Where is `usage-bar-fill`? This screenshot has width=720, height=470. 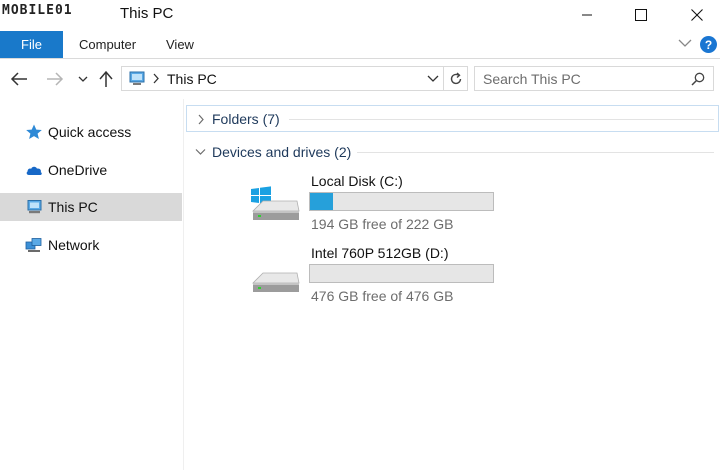 usage-bar-fill is located at coordinates (322, 201).